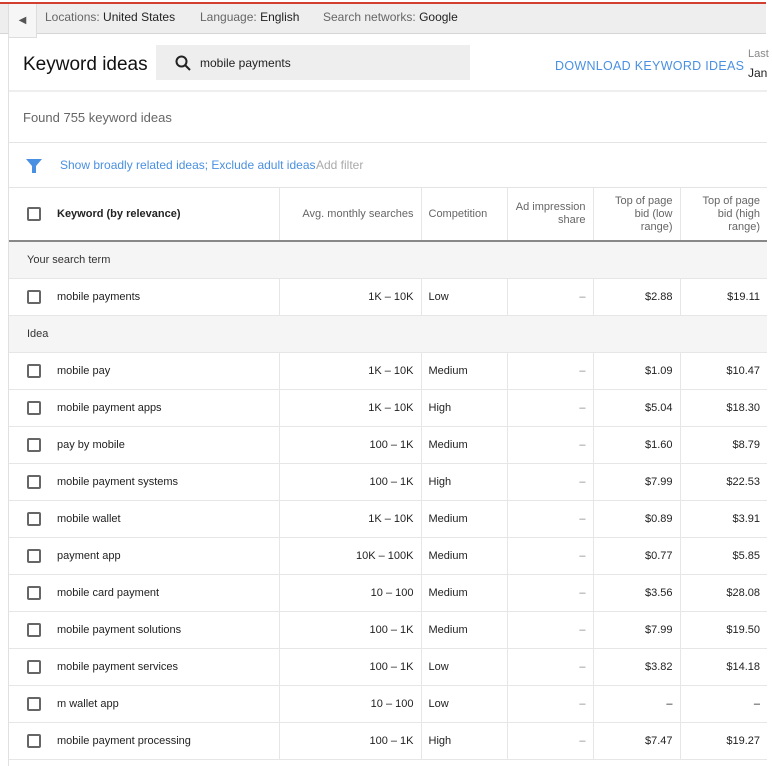 This screenshot has width=772, height=766. Describe the element at coordinates (313, 62) in the screenshot. I see `search-input: mobile payments` at that location.